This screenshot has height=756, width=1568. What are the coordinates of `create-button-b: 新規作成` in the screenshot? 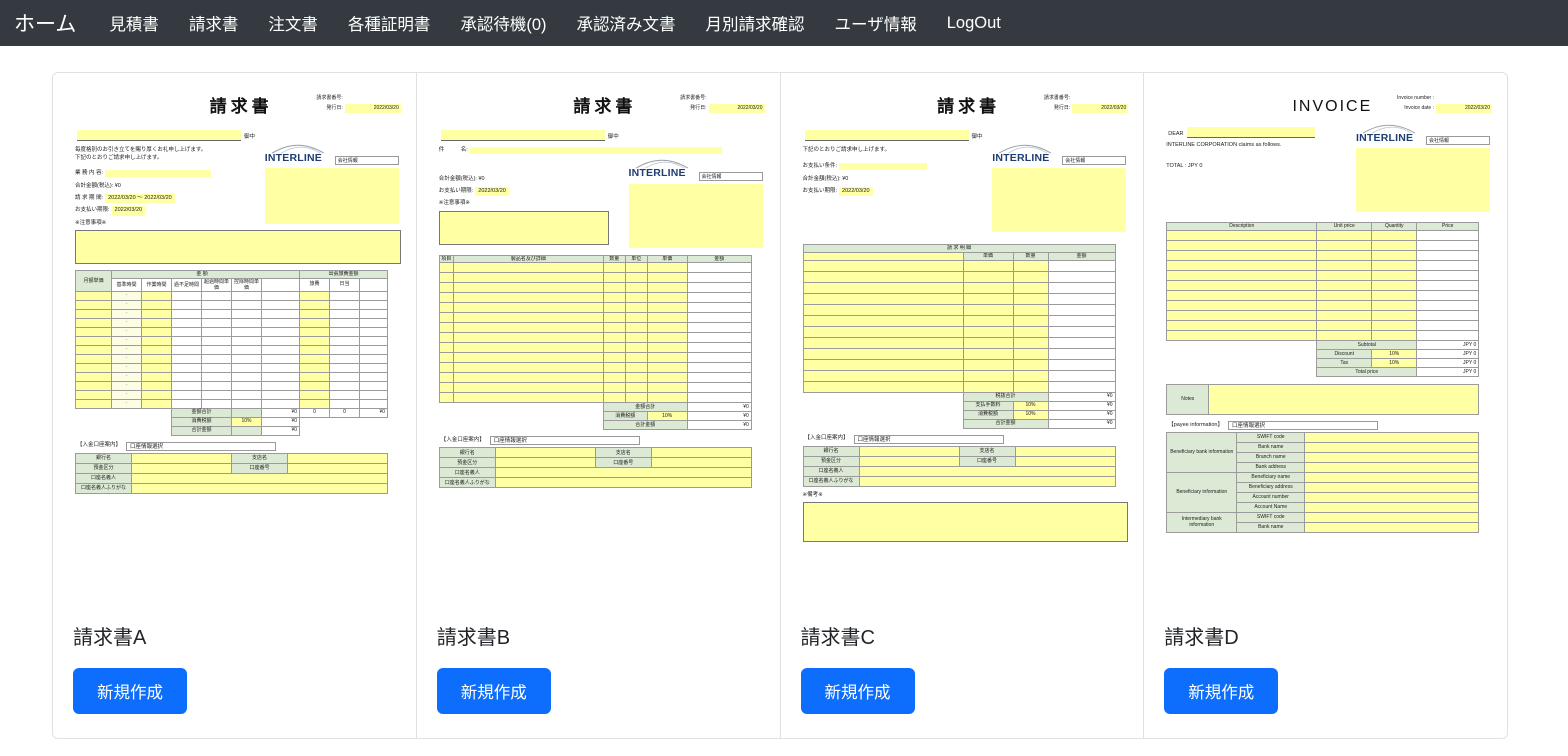 It's located at (493, 691).